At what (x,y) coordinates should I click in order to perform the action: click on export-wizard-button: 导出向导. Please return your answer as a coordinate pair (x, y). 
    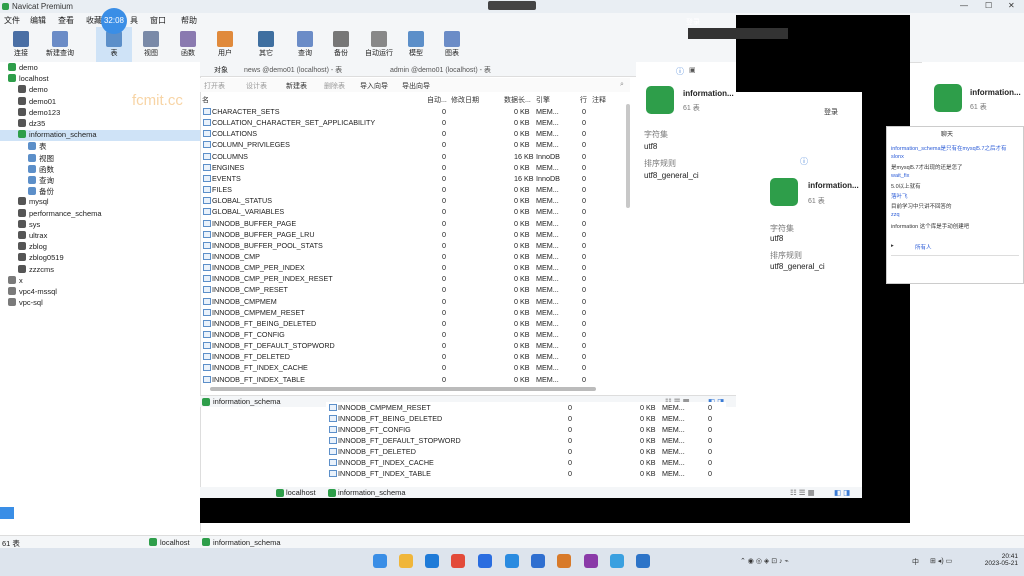
    Looking at the image, I should click on (416, 86).